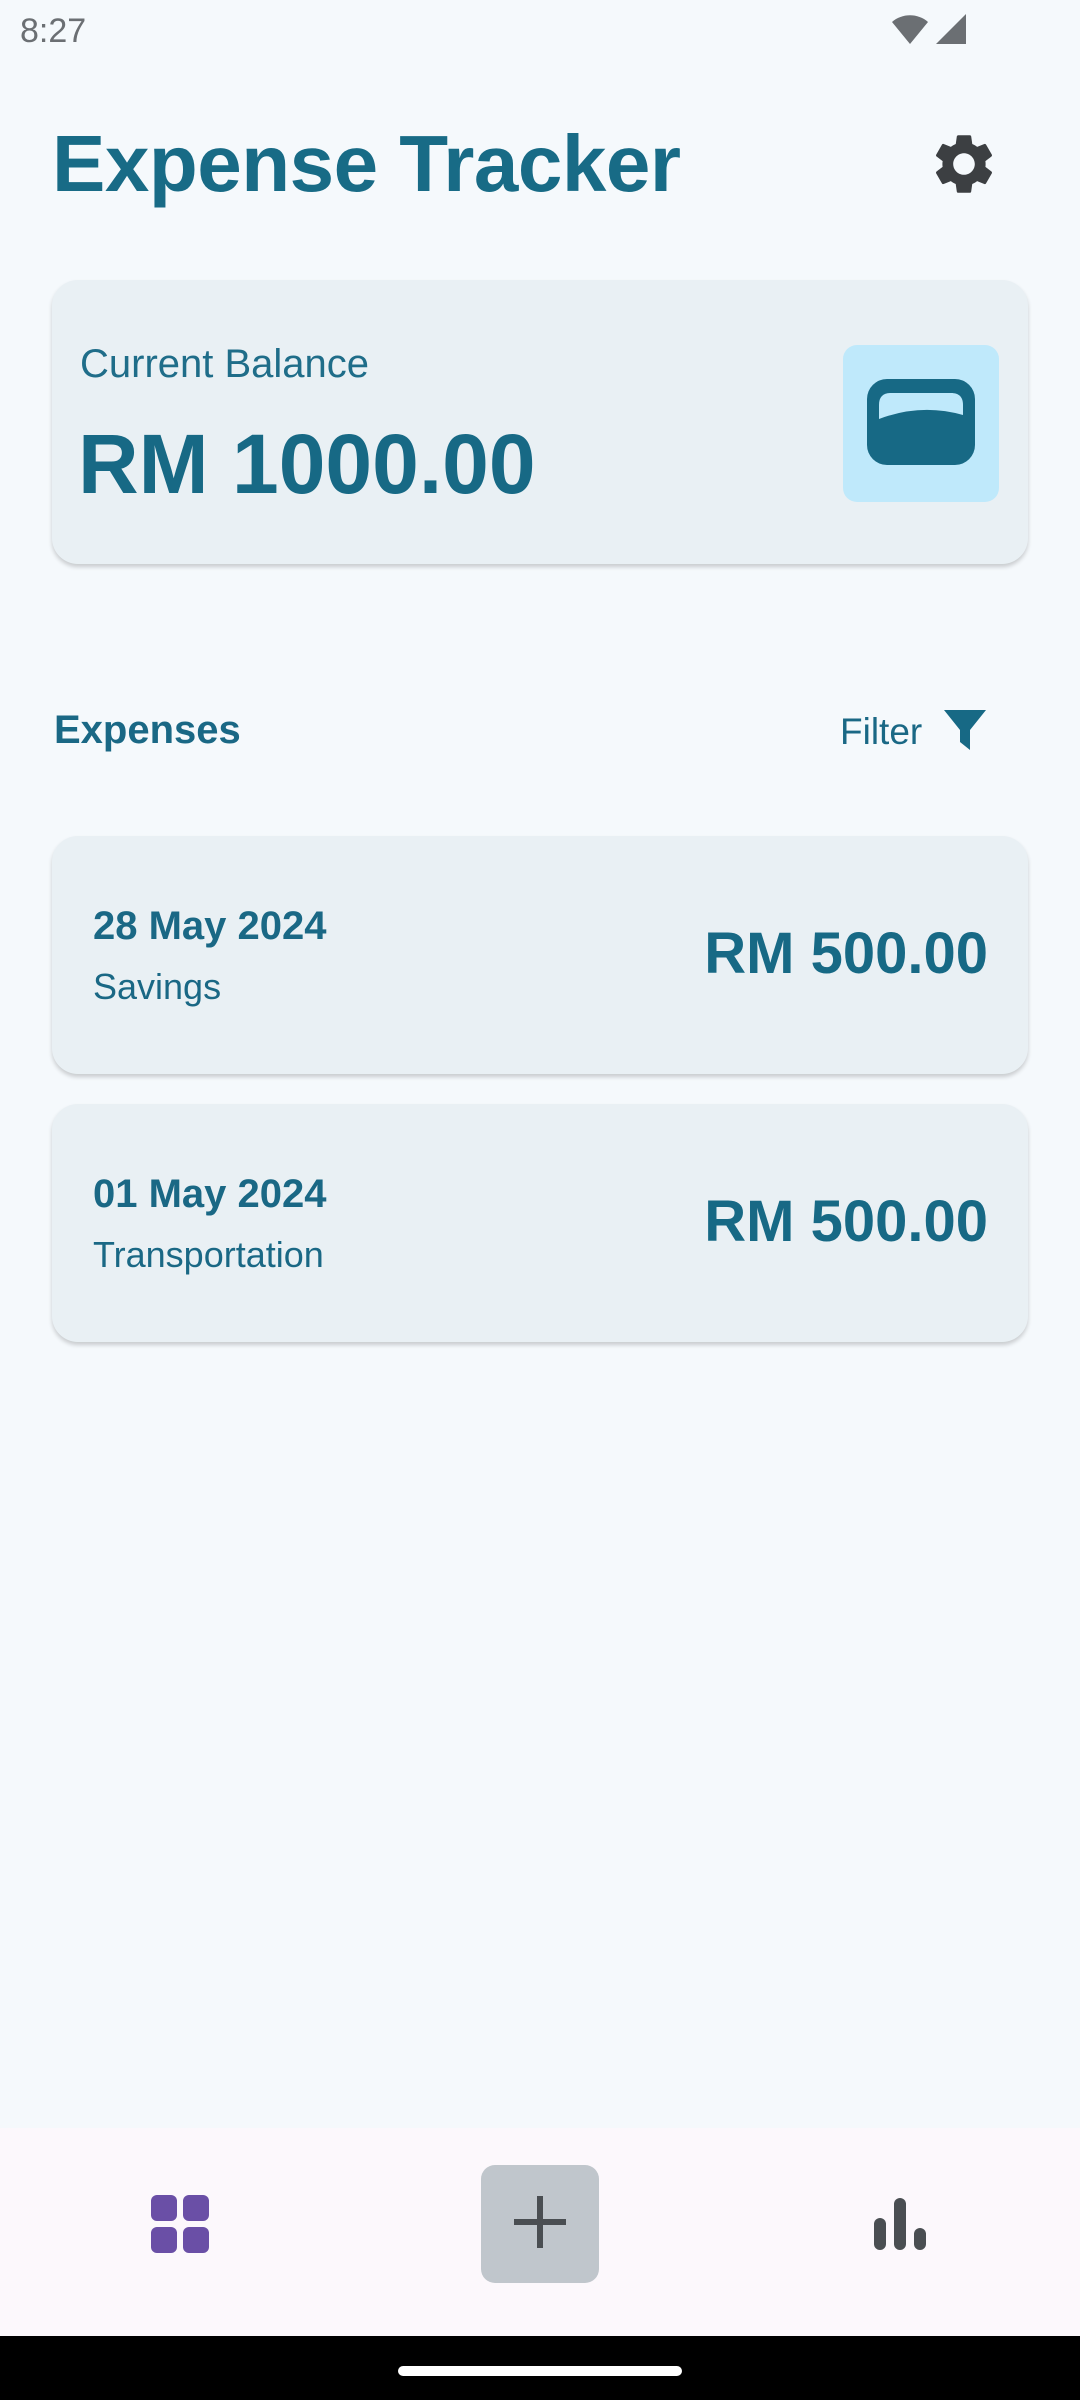 Image resolution: width=1080 pixels, height=2400 pixels. I want to click on gear-icon, so click(964, 169).